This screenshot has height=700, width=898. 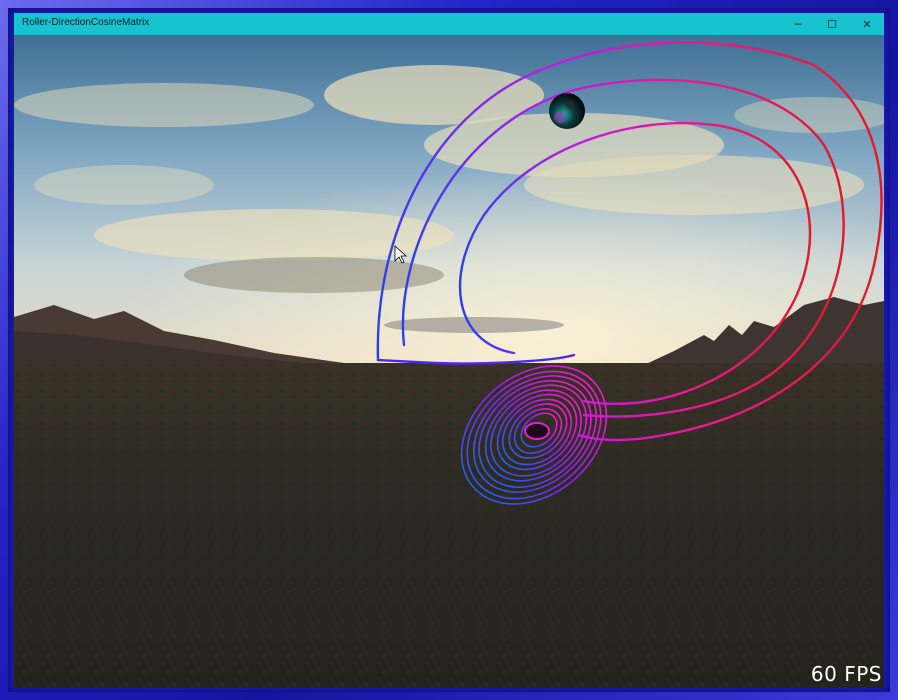 I want to click on spiral-core, so click(x=537, y=431).